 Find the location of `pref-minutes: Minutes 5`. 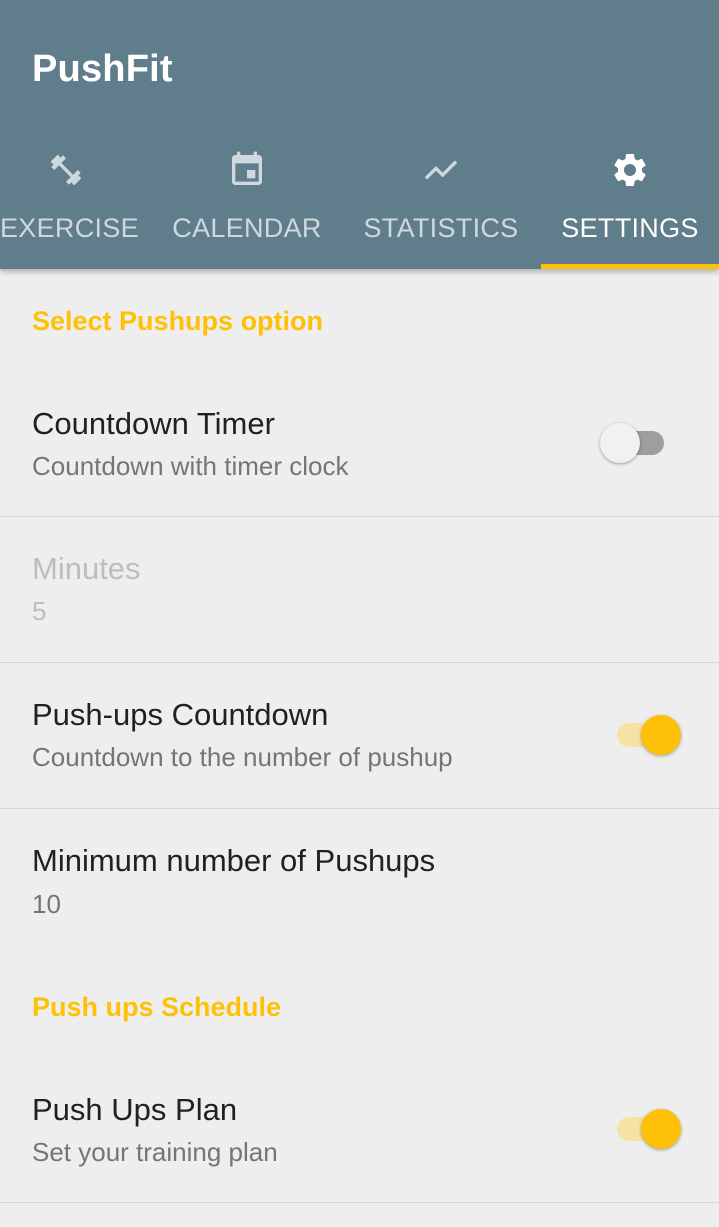

pref-minutes: Minutes 5 is located at coordinates (359, 589).